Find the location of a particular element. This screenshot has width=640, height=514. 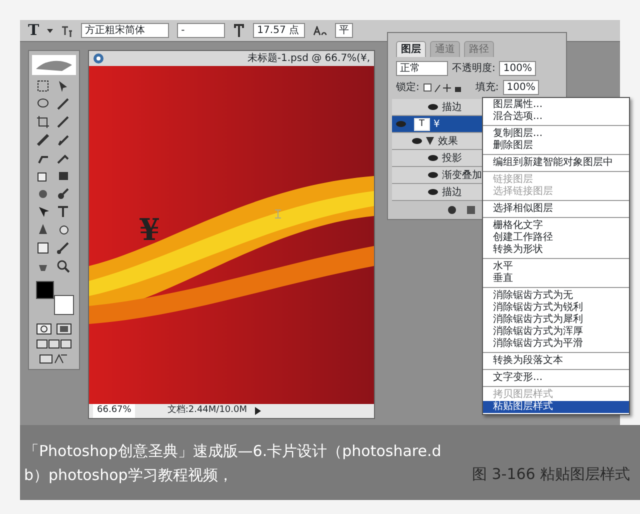

caret-icon is located at coordinates (50, 30).